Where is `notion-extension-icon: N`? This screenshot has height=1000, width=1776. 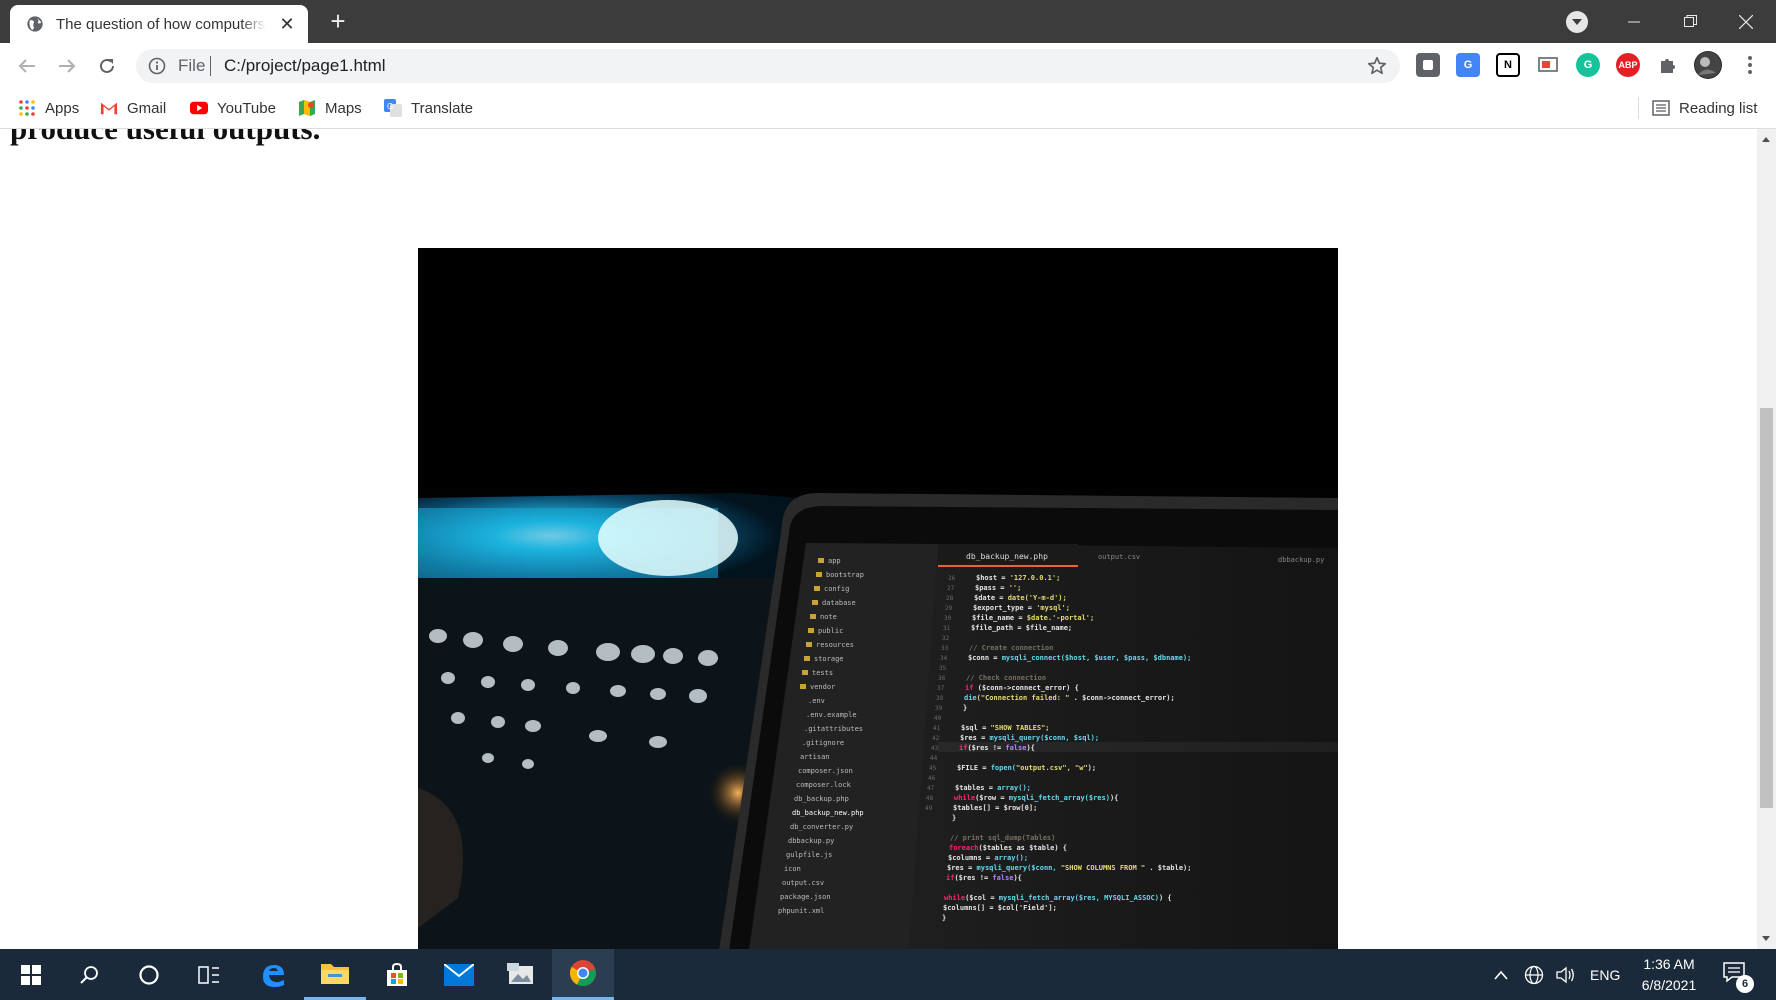 notion-extension-icon: N is located at coordinates (1508, 65).